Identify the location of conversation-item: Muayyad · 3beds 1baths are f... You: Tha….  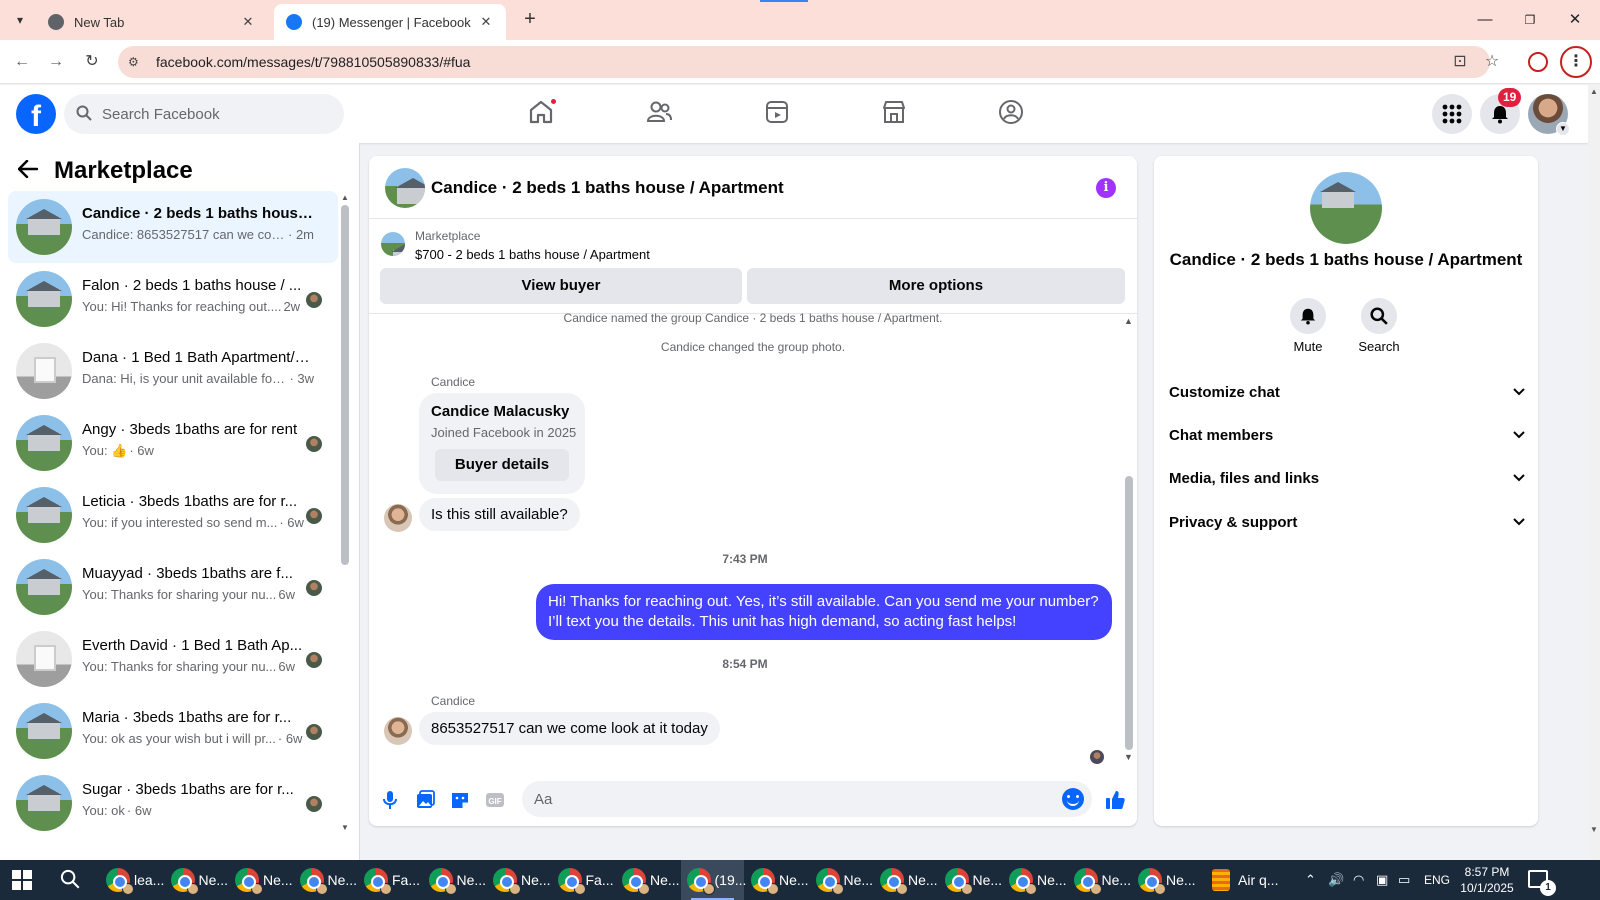
(173, 587).